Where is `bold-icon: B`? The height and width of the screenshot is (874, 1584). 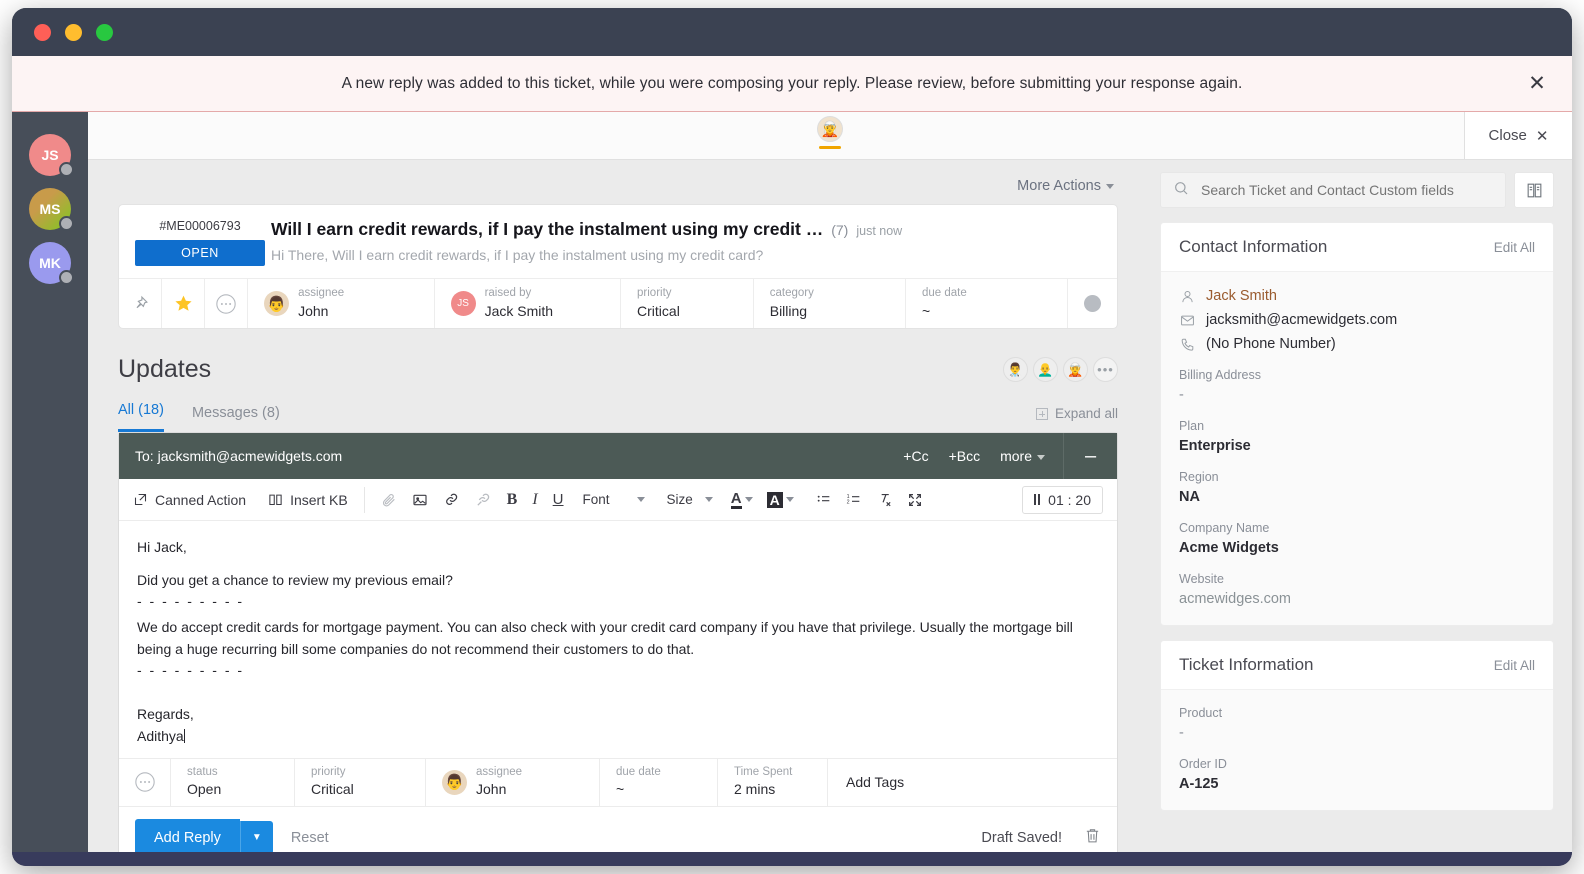 bold-icon: B is located at coordinates (512, 500).